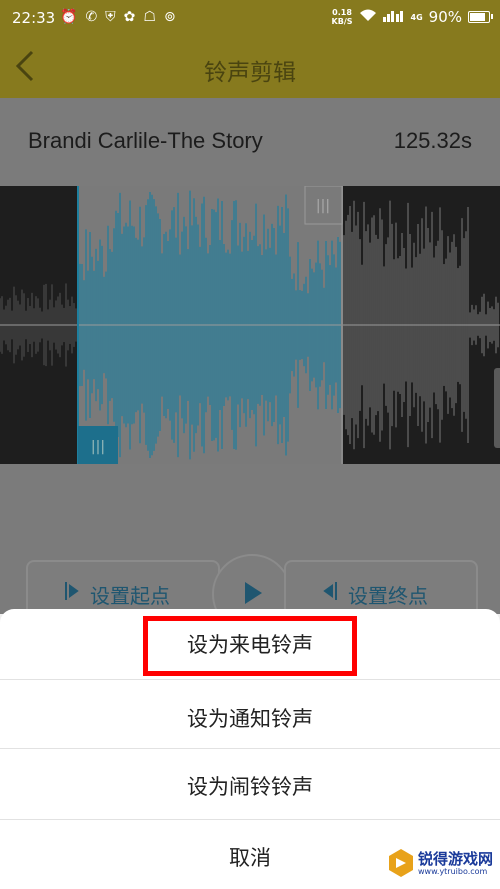 The width and height of the screenshot is (500, 889). I want to click on end-marker-icon, so click(330, 591).